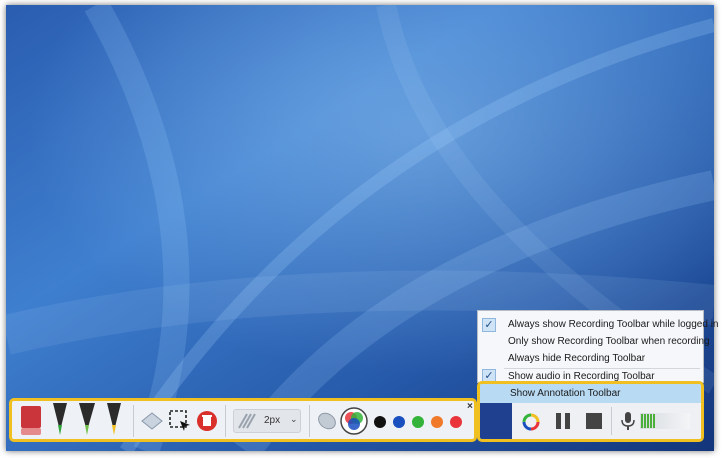  What do you see at coordinates (354, 421) in the screenshot?
I see `color-picker-icon` at bounding box center [354, 421].